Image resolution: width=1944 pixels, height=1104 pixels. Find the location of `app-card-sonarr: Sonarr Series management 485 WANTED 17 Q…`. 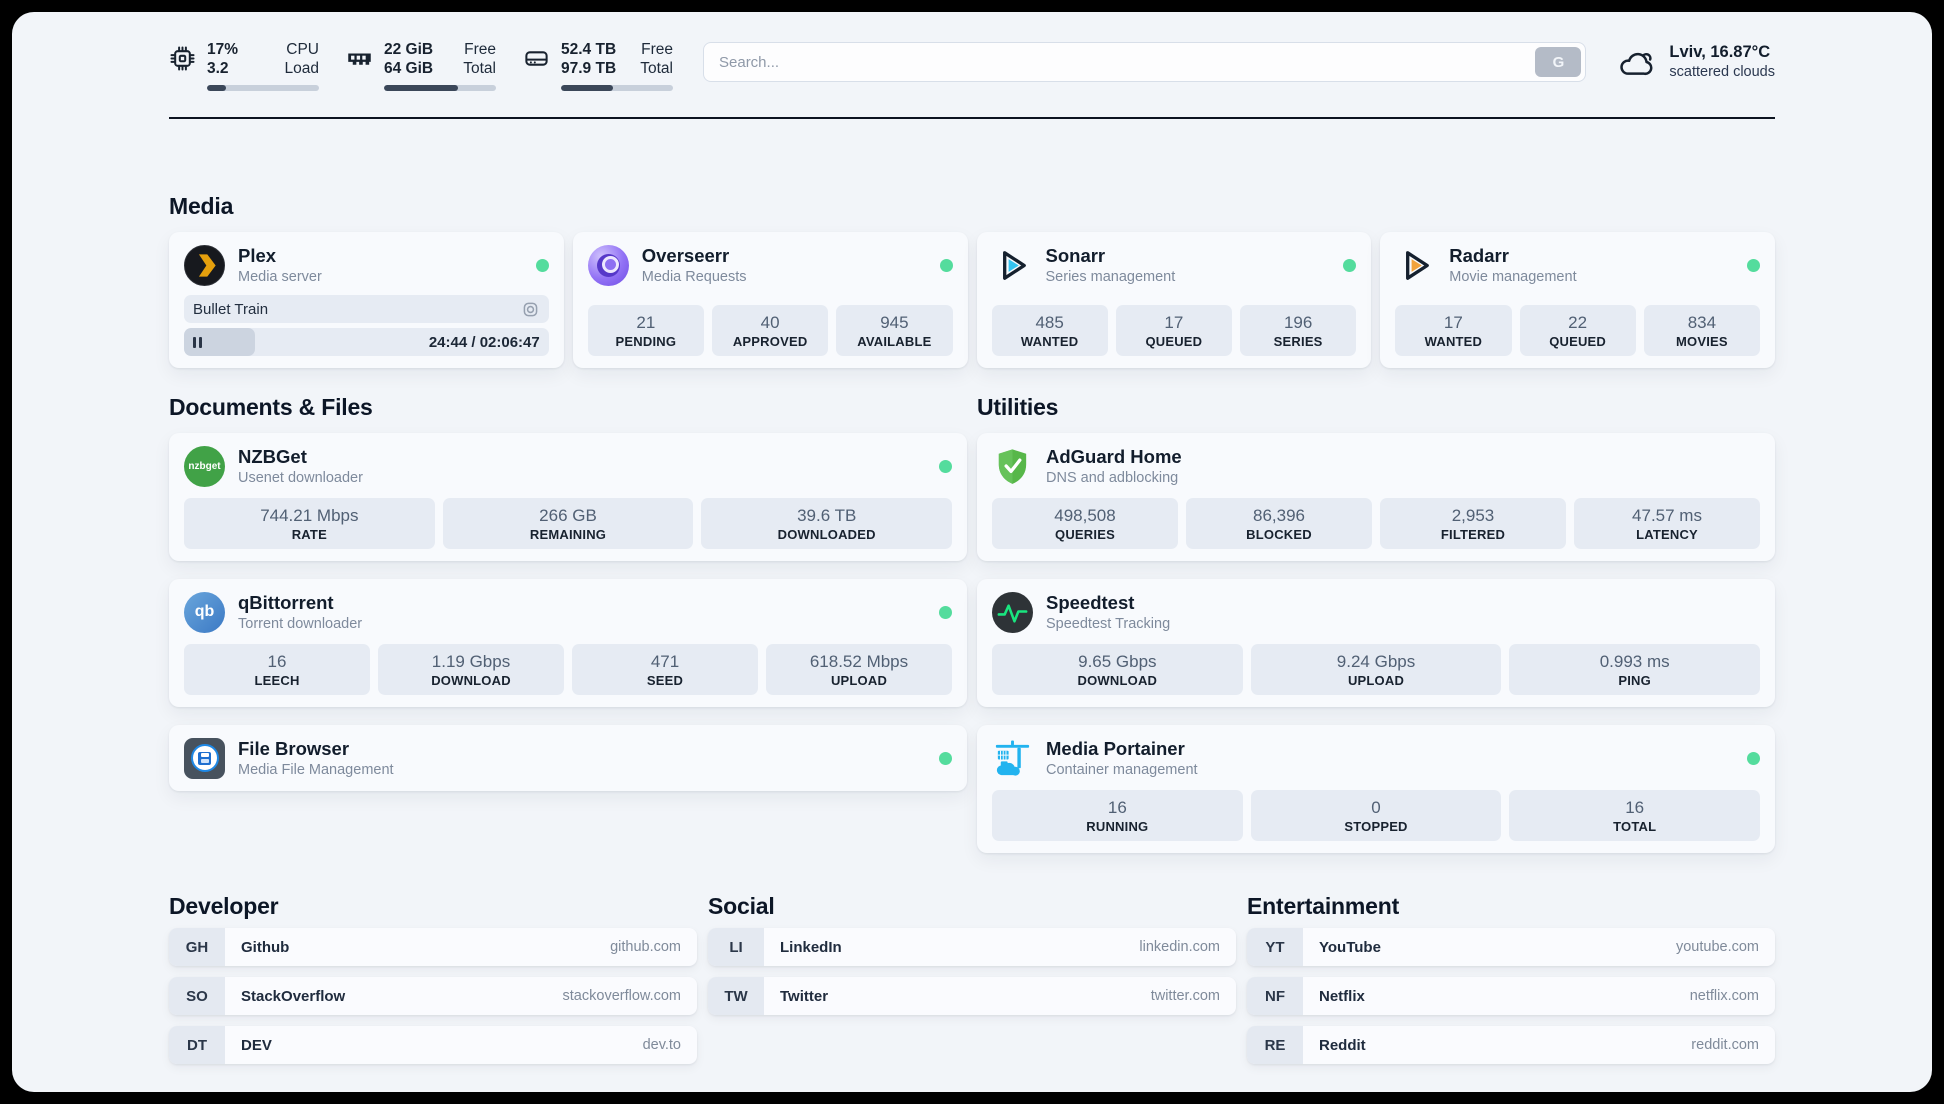

app-card-sonarr: Sonarr Series management 485 WANTED 17 Q… is located at coordinates (1174, 300).